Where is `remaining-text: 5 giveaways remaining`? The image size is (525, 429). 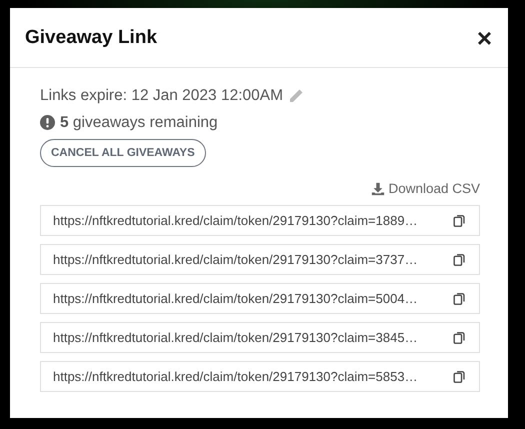 remaining-text: 5 giveaways remaining is located at coordinates (139, 123).